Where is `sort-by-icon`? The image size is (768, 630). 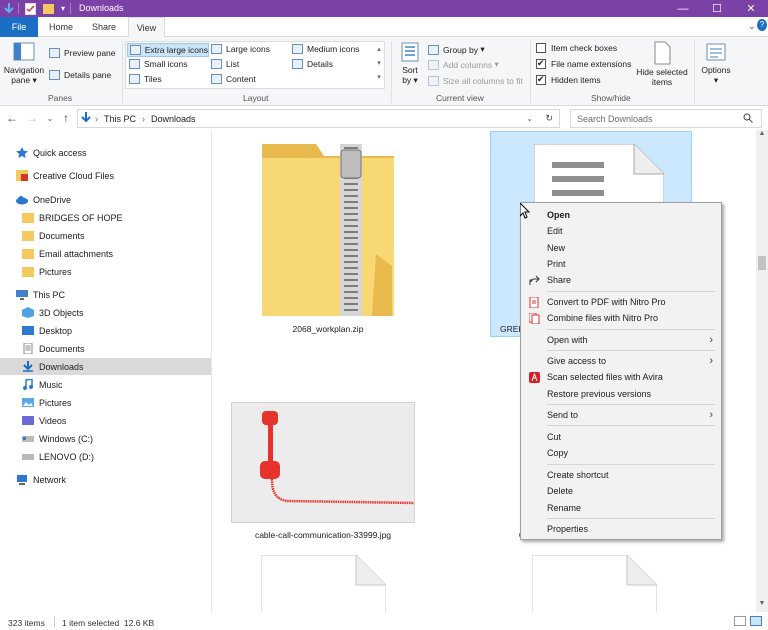
sort-by-icon is located at coordinates (410, 52).